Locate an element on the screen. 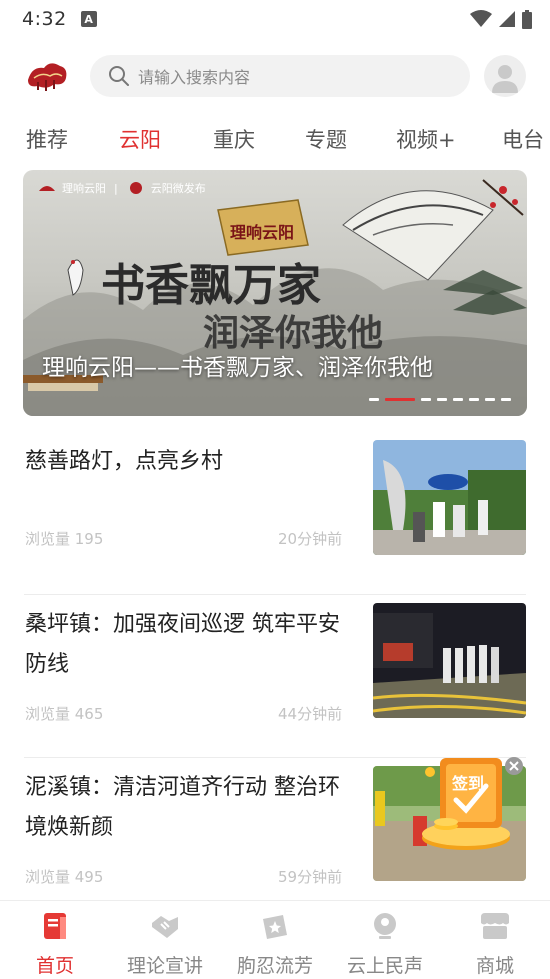  search-input: 请输入搜索内容 is located at coordinates (280, 76).